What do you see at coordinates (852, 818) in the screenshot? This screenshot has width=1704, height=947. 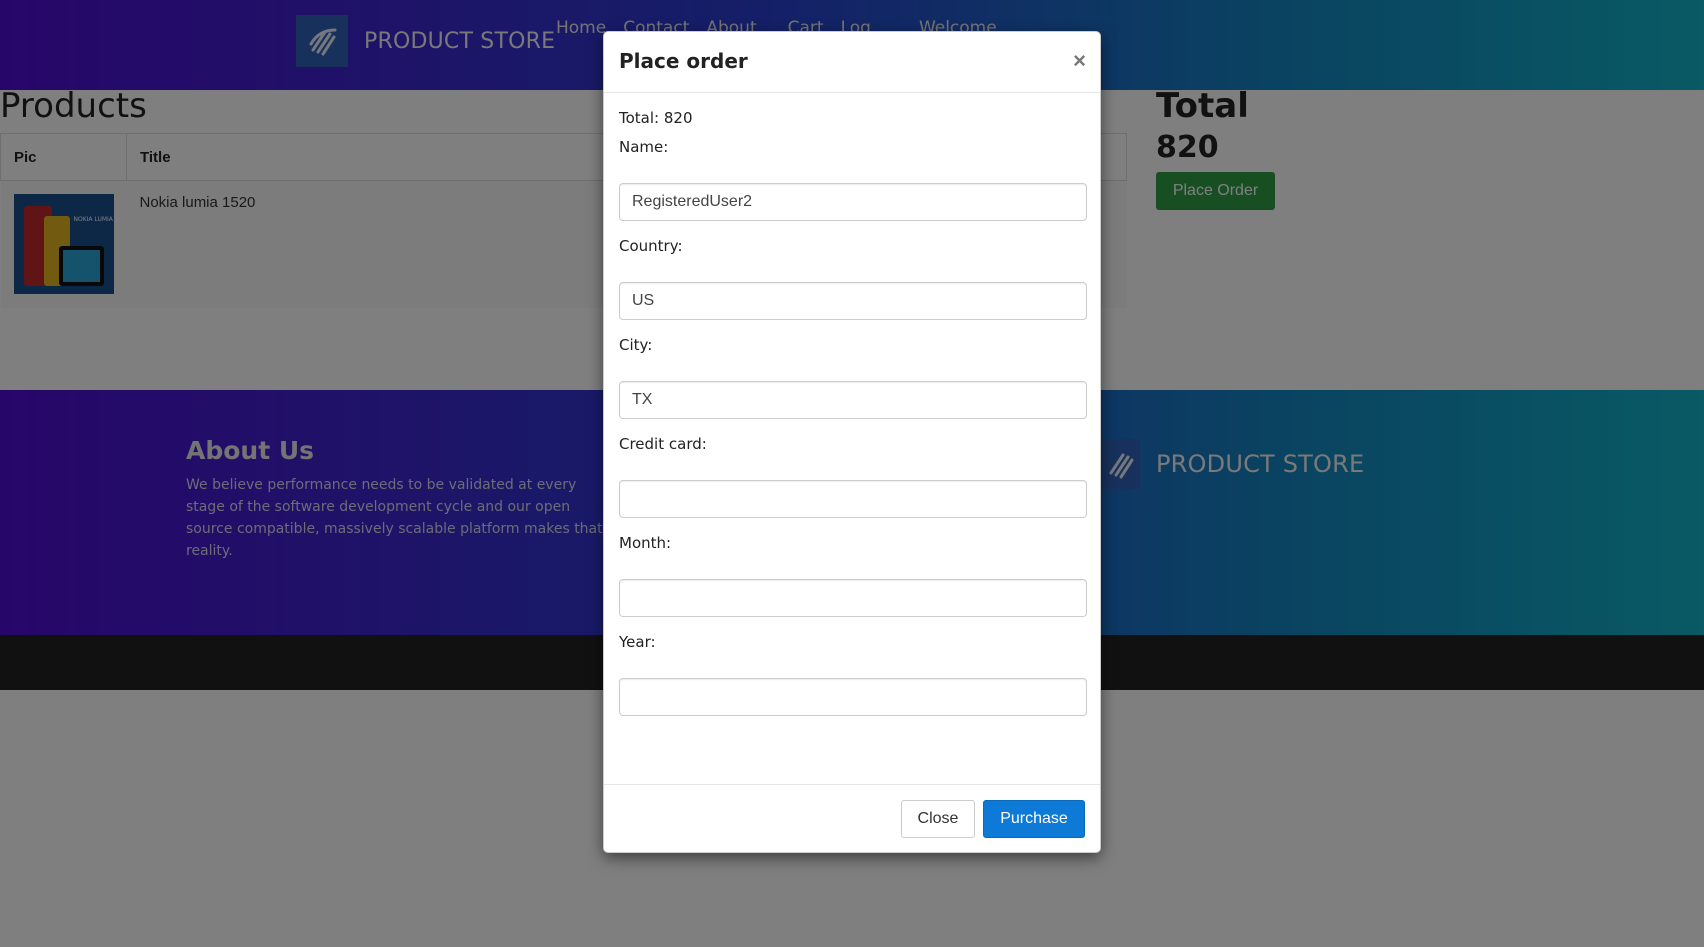 I see `modal-footer: Close Purchase` at bounding box center [852, 818].